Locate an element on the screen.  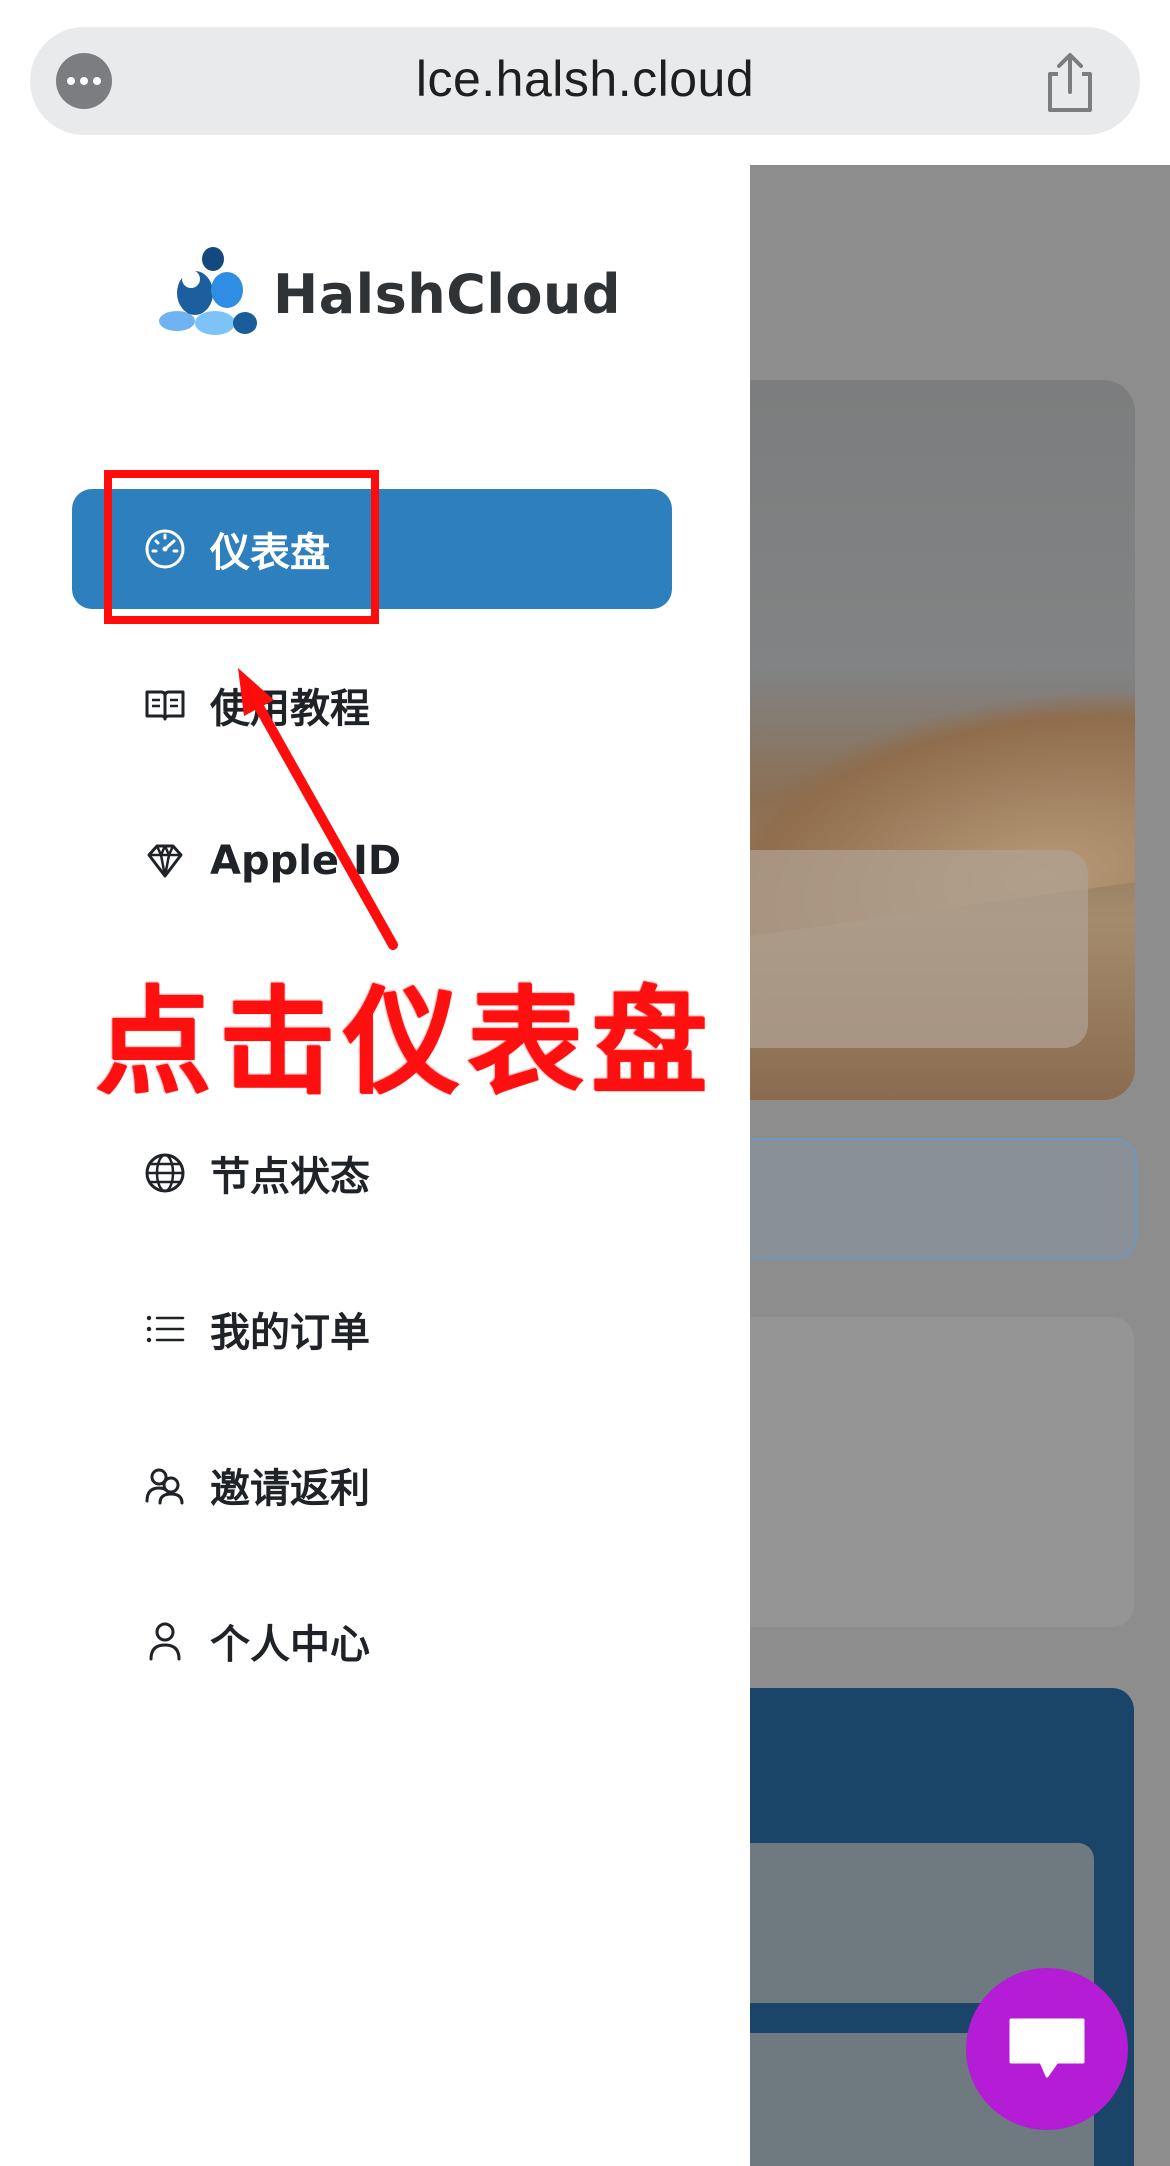
sidebar-item-orders: 我的订单 is located at coordinates (372, 1329).